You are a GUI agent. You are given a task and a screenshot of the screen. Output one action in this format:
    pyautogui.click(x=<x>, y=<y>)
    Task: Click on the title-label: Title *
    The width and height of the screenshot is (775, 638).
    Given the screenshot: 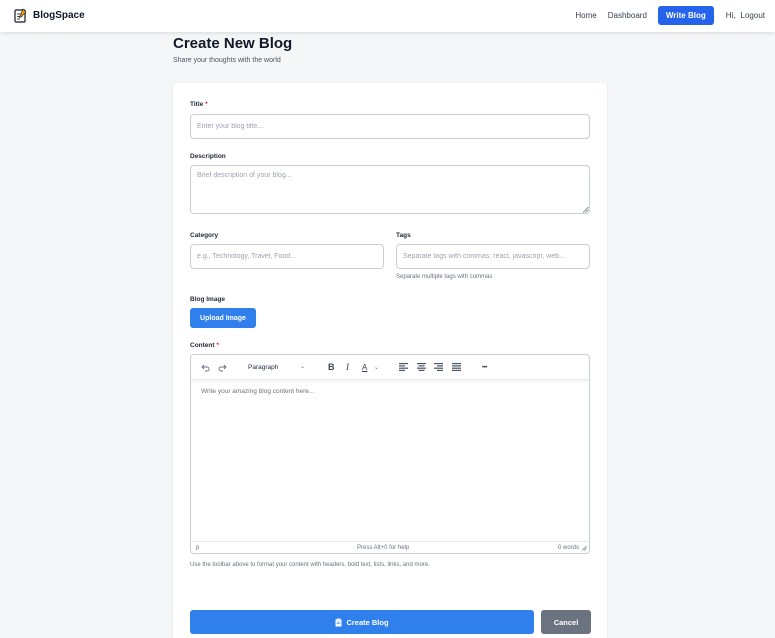 What is the action you would take?
    pyautogui.click(x=199, y=104)
    